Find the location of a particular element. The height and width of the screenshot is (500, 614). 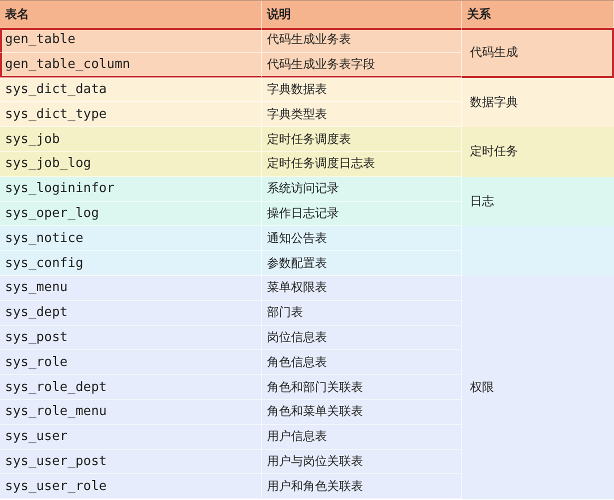

table-cell-text: 权限 is located at coordinates (482, 387).